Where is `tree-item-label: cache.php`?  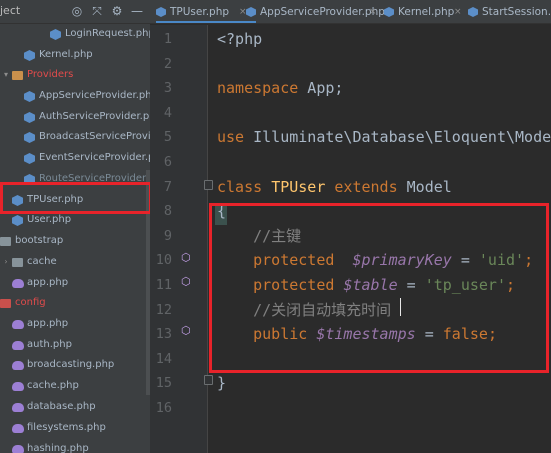
tree-item-label: cache.php is located at coordinates (53, 385).